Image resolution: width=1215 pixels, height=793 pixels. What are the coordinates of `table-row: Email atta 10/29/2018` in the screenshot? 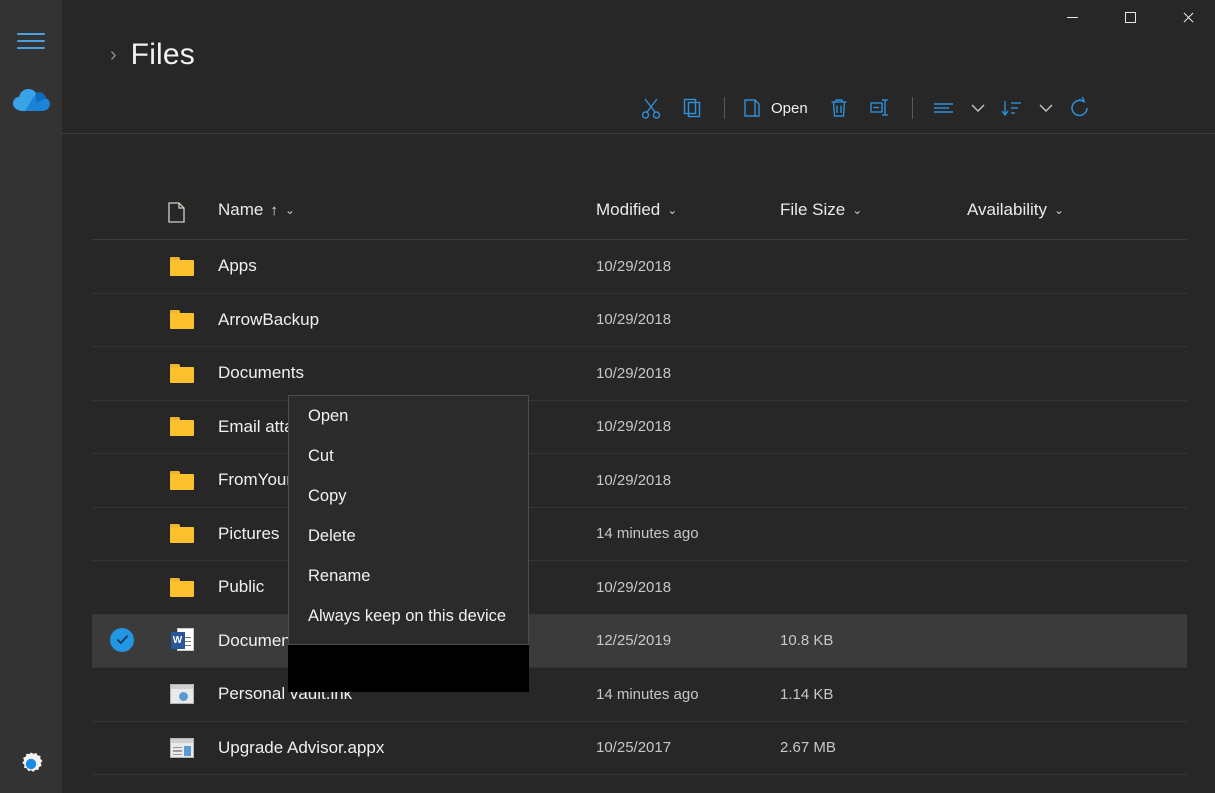 It's located at (639, 427).